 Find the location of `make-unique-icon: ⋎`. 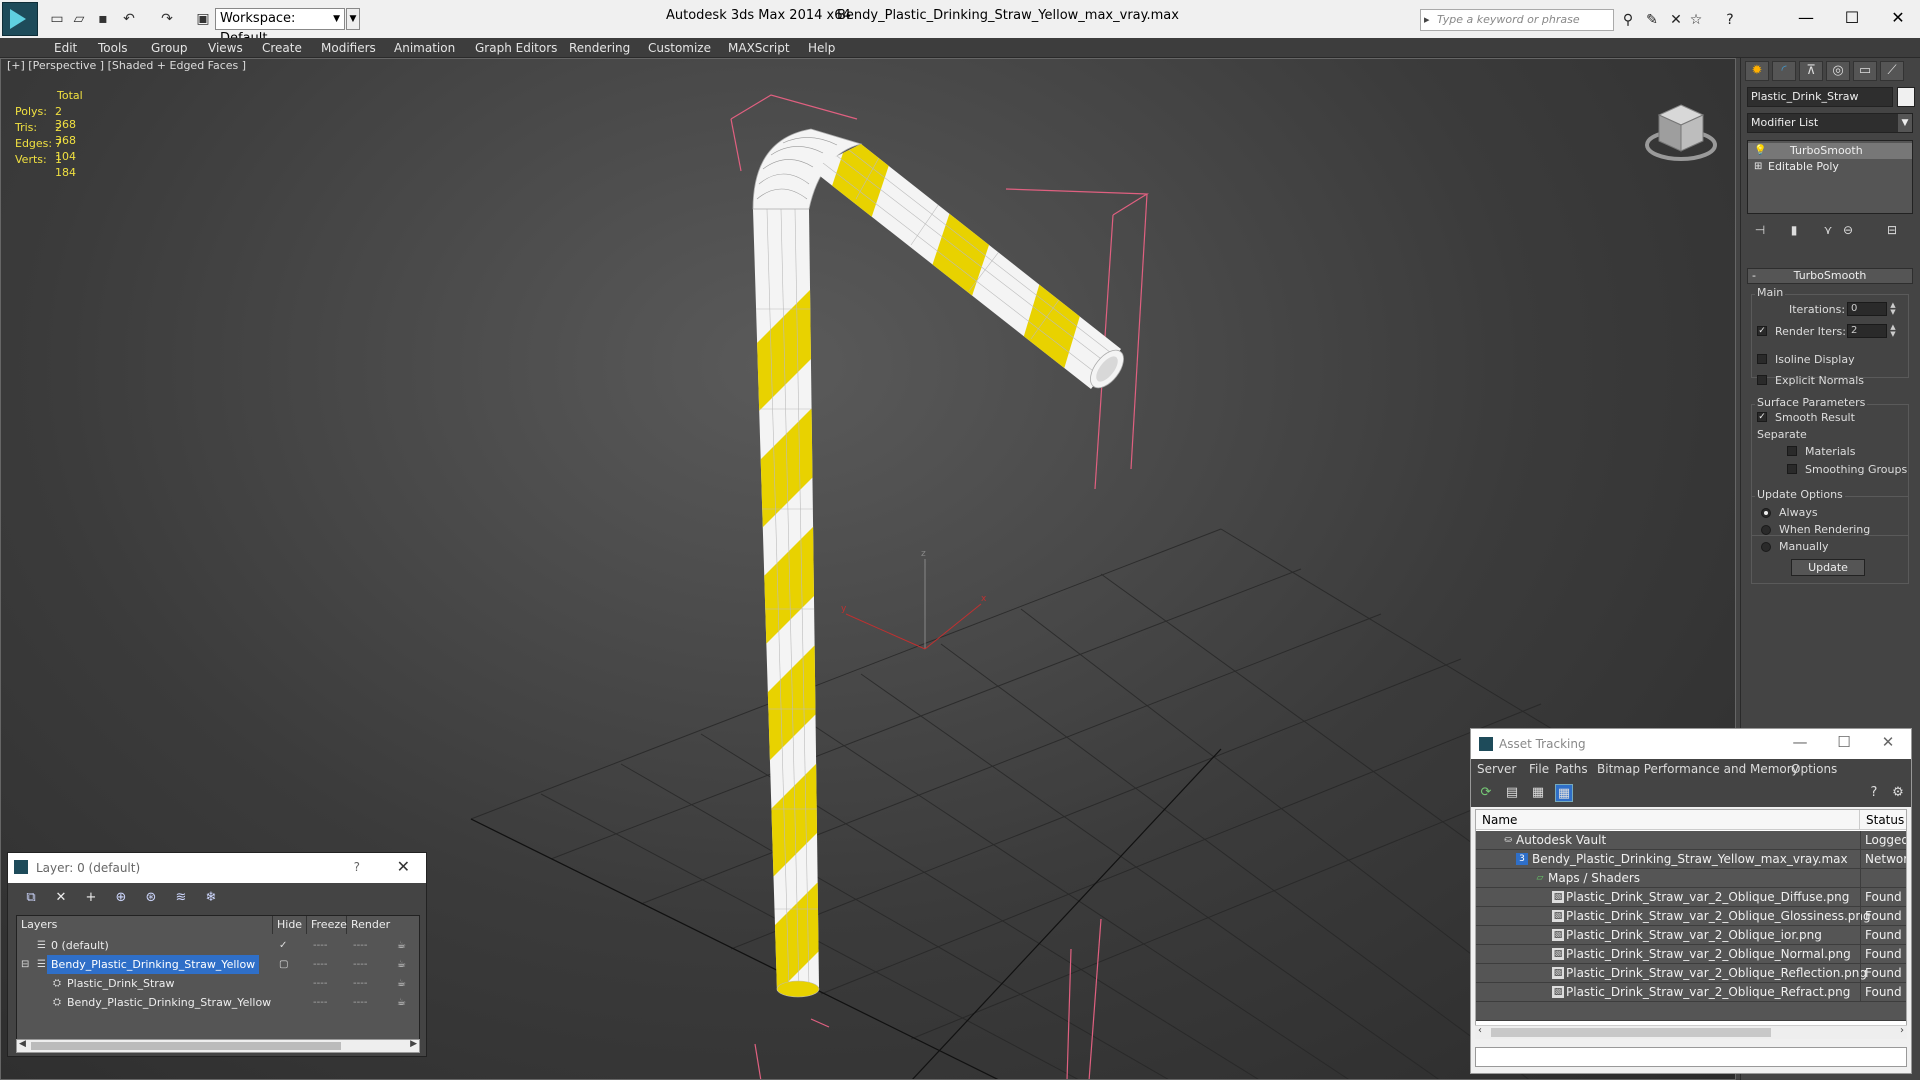

make-unique-icon: ⋎ is located at coordinates (1828, 230).